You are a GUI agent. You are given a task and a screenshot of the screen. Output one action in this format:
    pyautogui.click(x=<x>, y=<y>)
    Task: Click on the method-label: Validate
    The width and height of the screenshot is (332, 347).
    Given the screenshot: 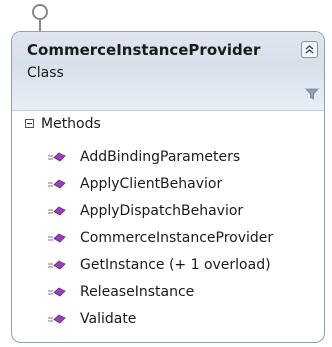 What is the action you would take?
    pyautogui.click(x=108, y=319)
    